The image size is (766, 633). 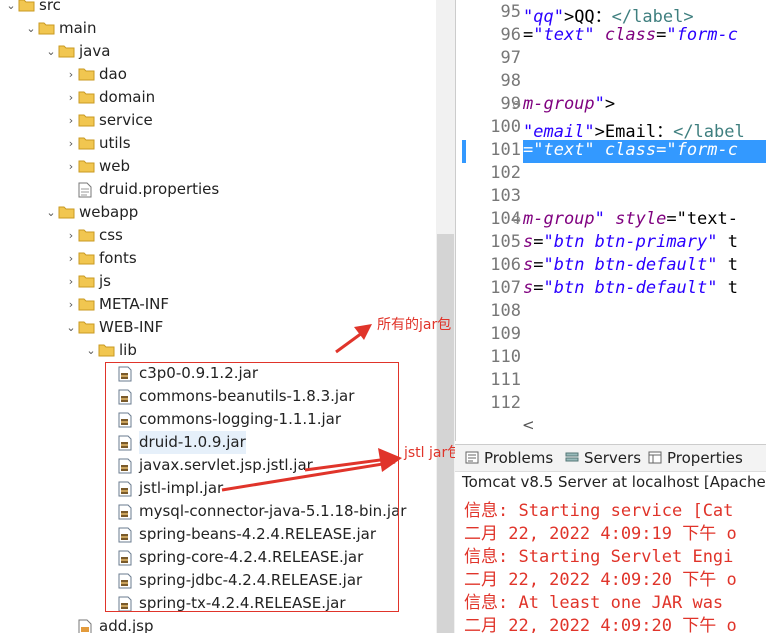 I want to click on tree-item: ⌄ src, so click(x=32, y=8).